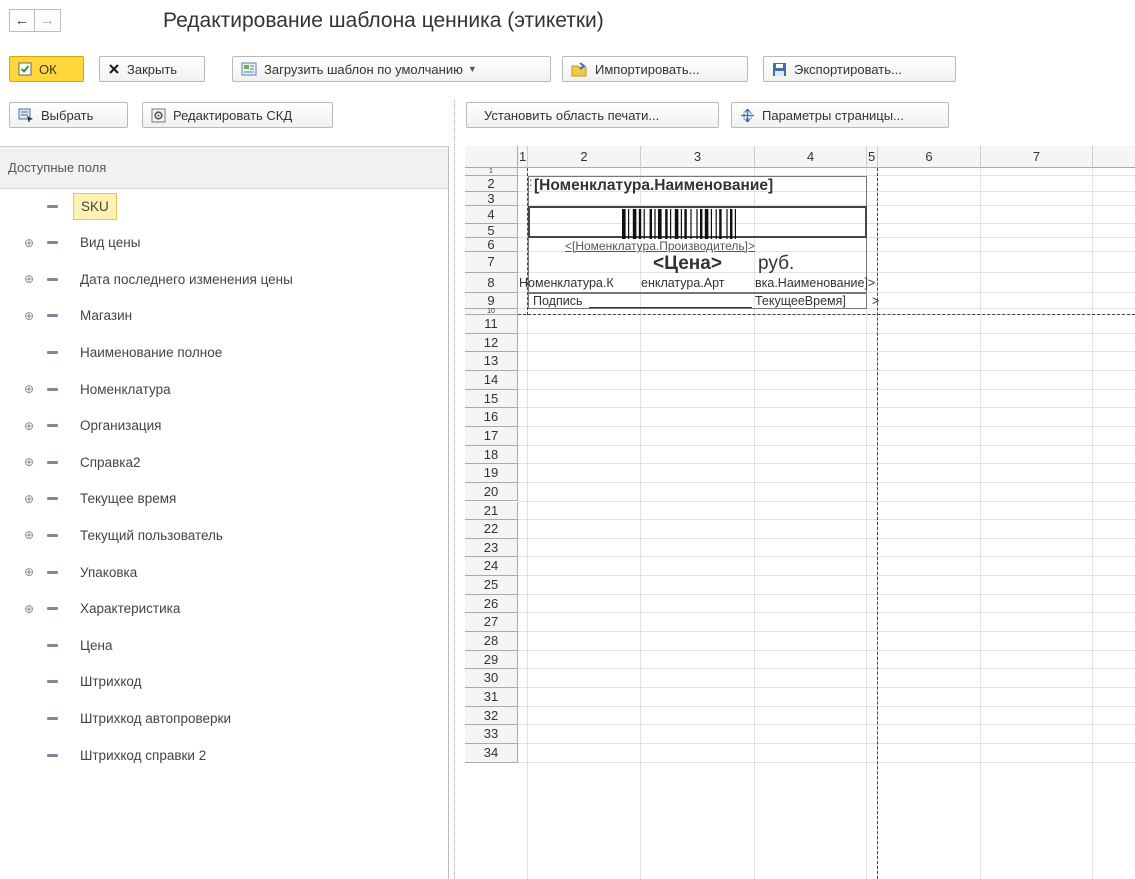 The image size is (1135, 879). What do you see at coordinates (220, 462) in the screenshot?
I see `field-item: ⊕ Справка2` at bounding box center [220, 462].